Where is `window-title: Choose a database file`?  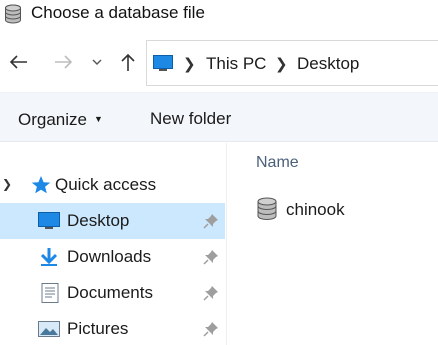
window-title: Choose a database file is located at coordinates (118, 12).